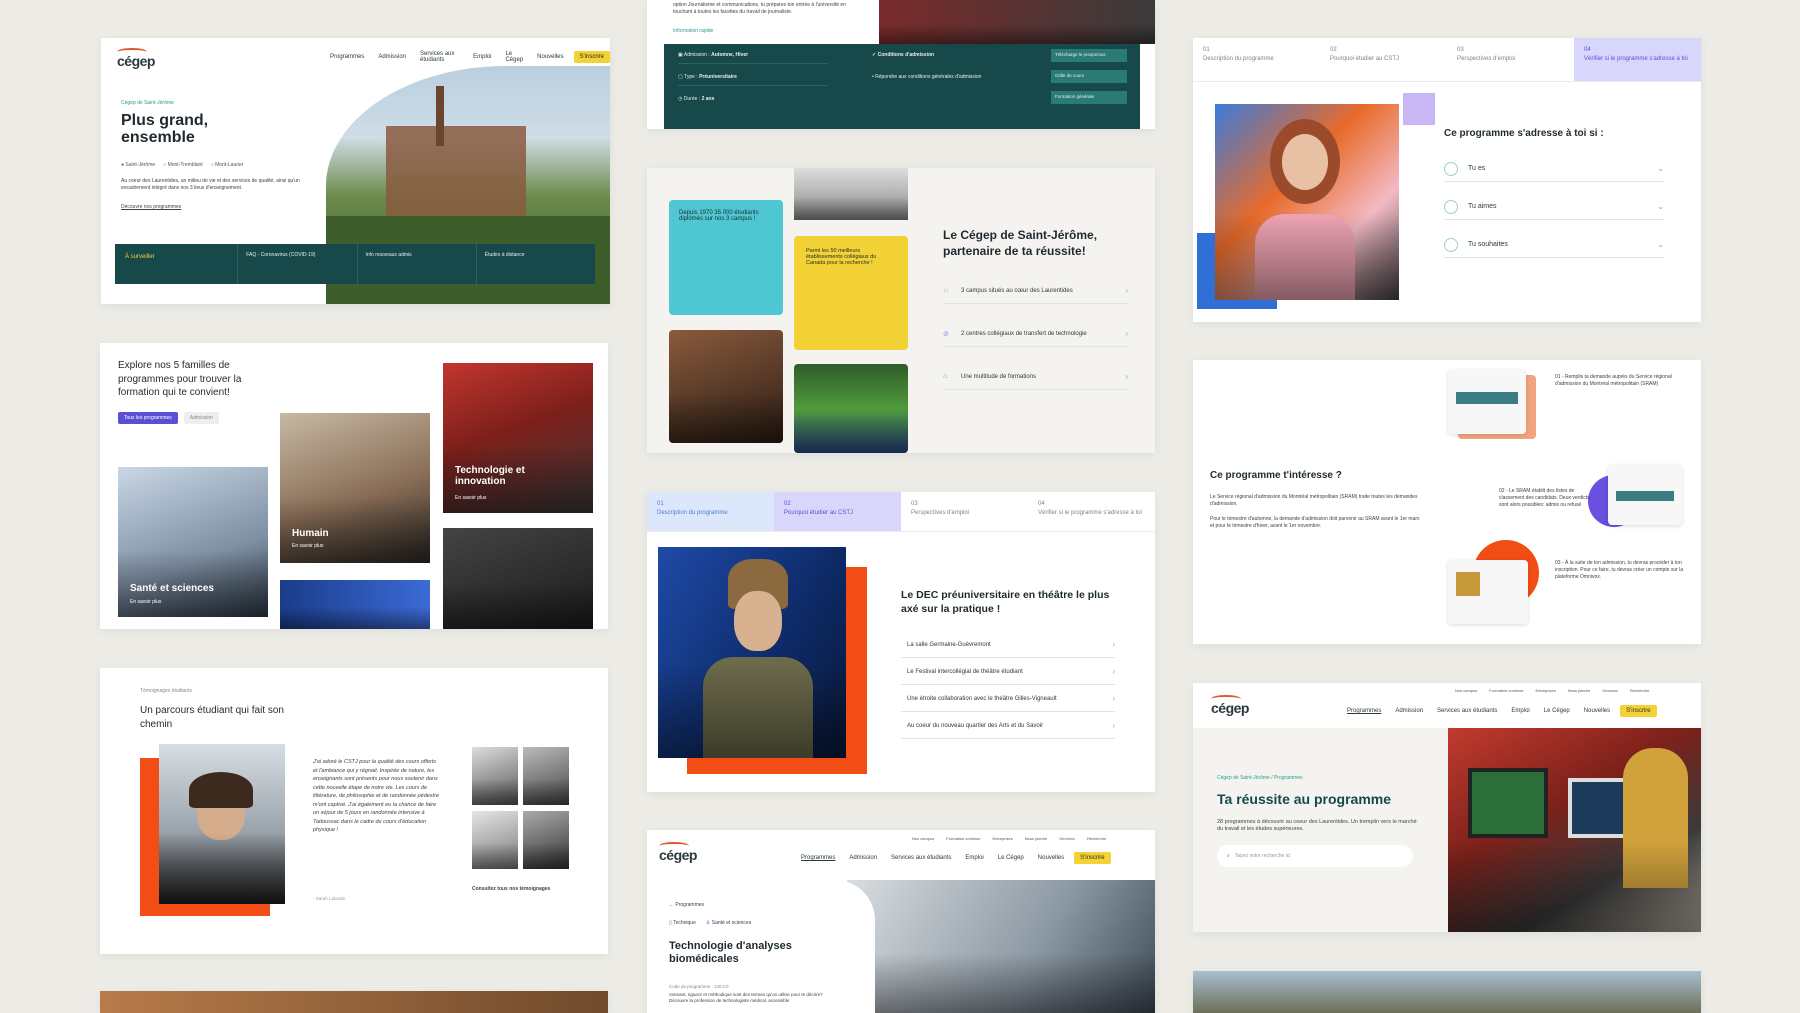 This screenshot has width=1800, height=1013. I want to click on tile-health-science: Santé et sciences En savoir plus, so click(193, 542).